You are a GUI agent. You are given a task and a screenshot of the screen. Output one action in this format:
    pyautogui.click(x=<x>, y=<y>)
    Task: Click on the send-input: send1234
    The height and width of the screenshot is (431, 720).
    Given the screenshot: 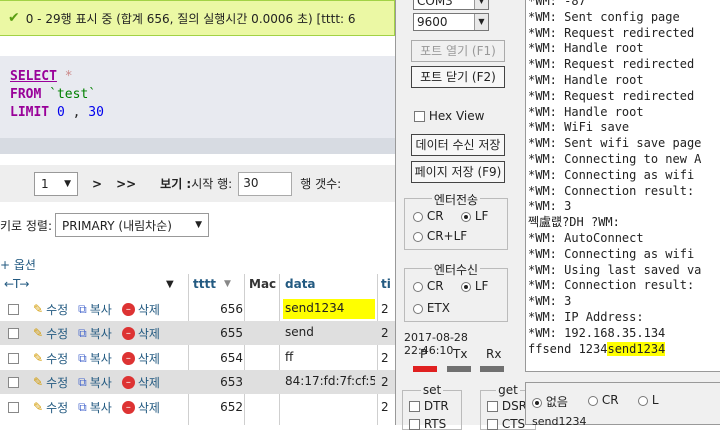 What is the action you would take?
    pyautogui.click(x=559, y=421)
    